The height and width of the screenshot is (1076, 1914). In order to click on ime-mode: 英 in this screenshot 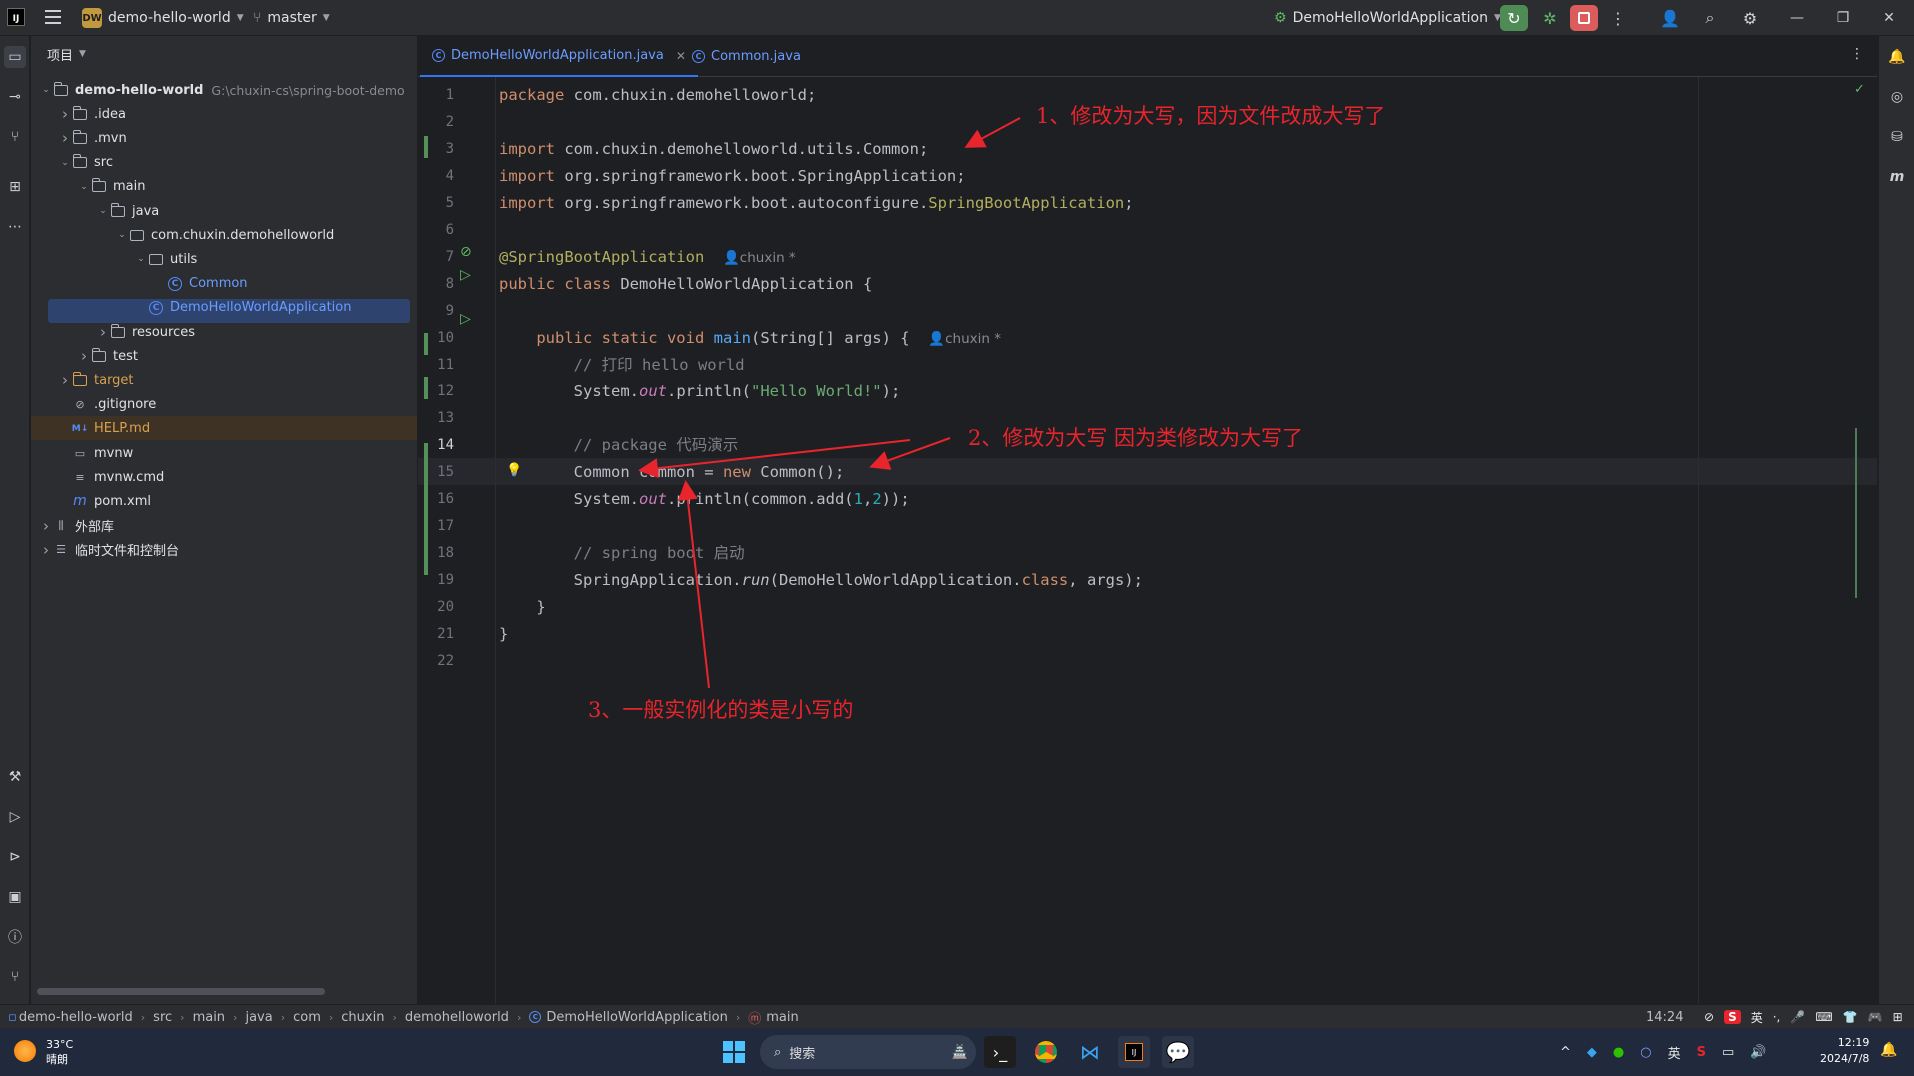, I will do `click(1757, 1017)`.